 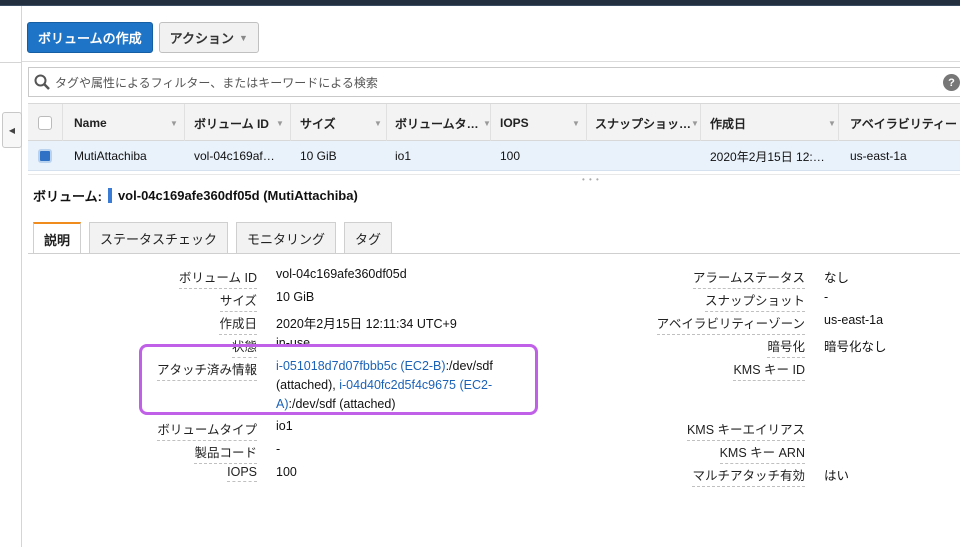 I want to click on value-volume-type: io1, so click(x=284, y=426).